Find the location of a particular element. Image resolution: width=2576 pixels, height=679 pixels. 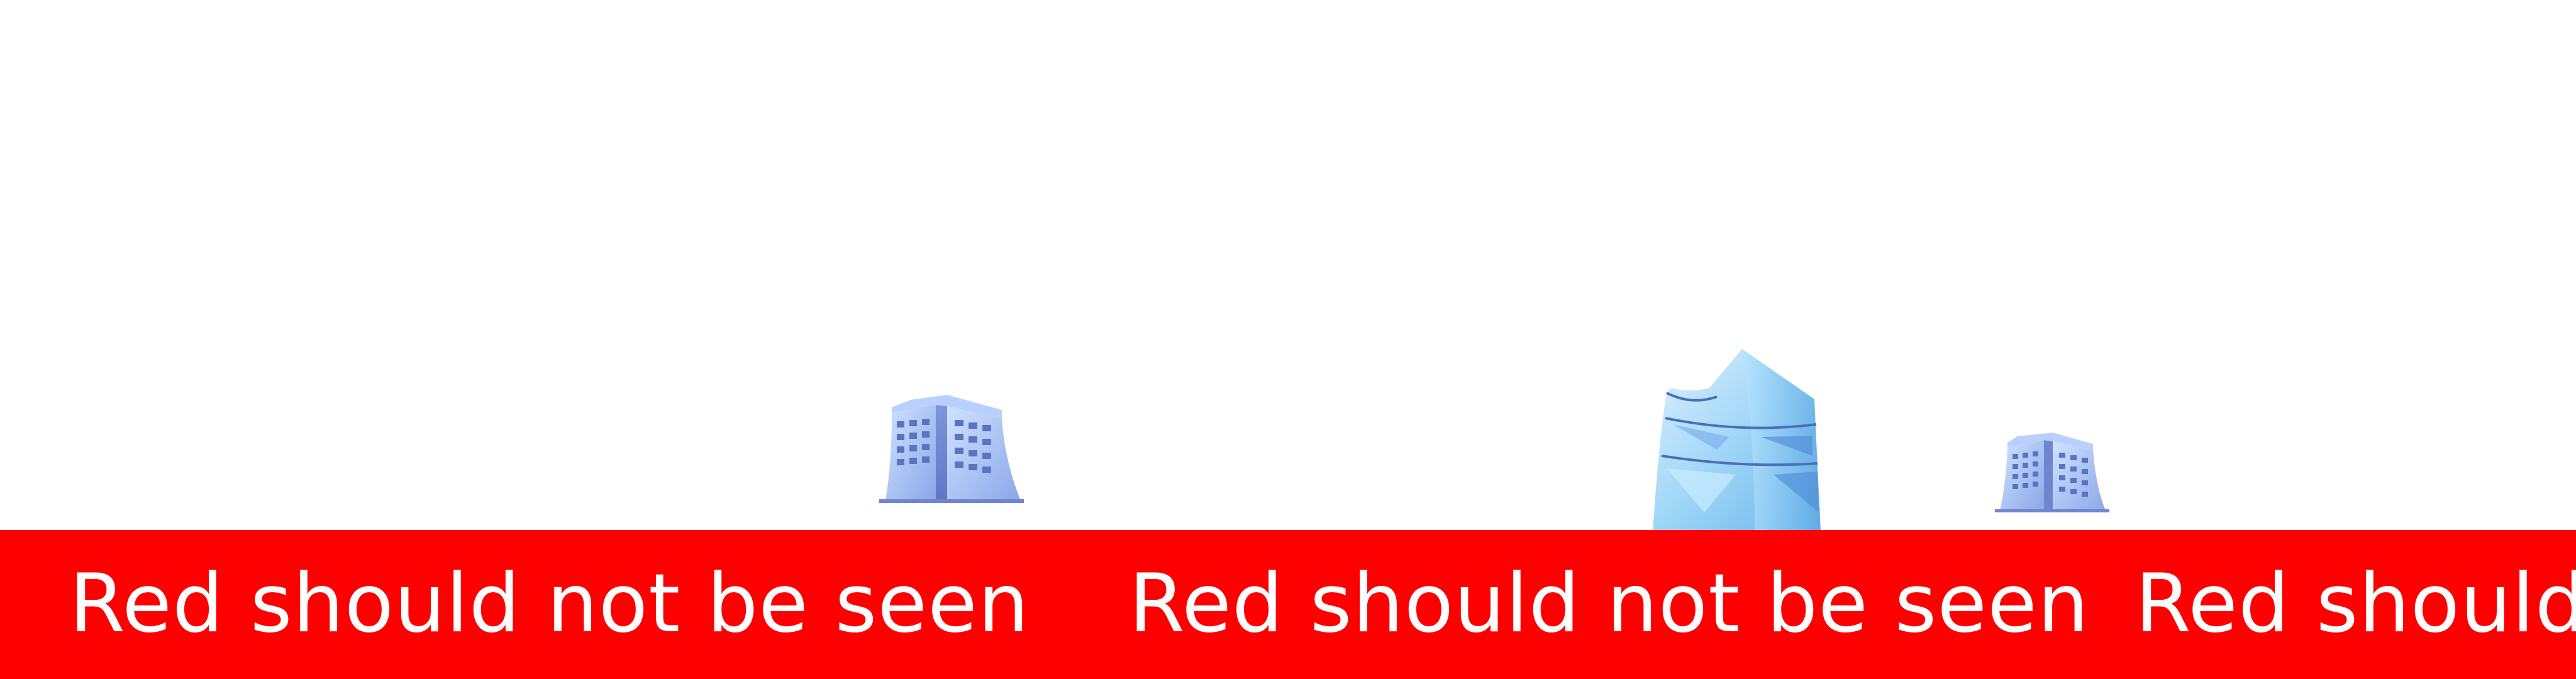

glass-tower-icon is located at coordinates (1748, 440).